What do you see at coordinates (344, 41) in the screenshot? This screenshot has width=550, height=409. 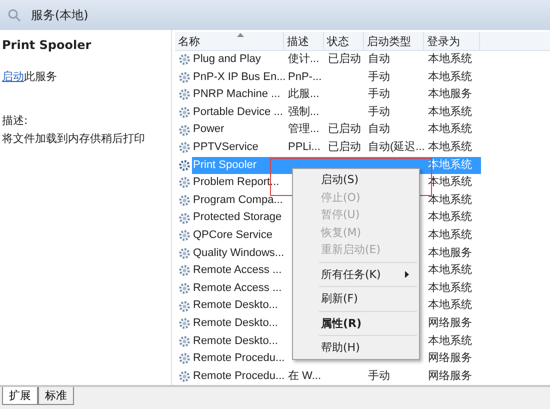 I see `column-header: 状态` at bounding box center [344, 41].